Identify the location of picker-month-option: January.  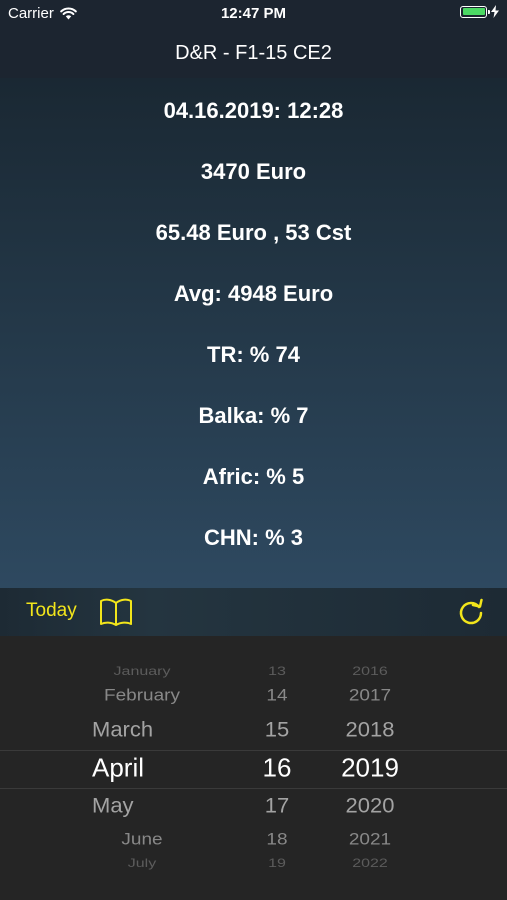
(142, 672).